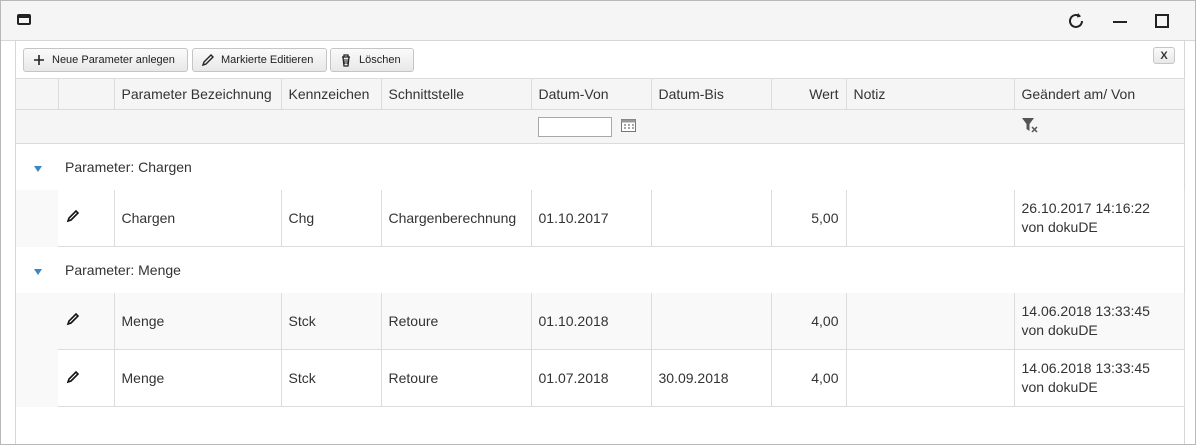 This screenshot has width=1196, height=445. I want to click on group-label: Parameter: Menge, so click(621, 269).